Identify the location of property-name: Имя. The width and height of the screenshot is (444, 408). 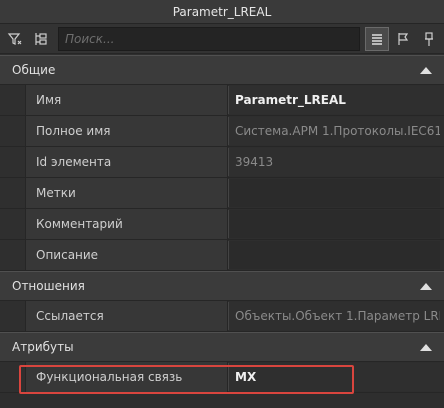
(127, 100).